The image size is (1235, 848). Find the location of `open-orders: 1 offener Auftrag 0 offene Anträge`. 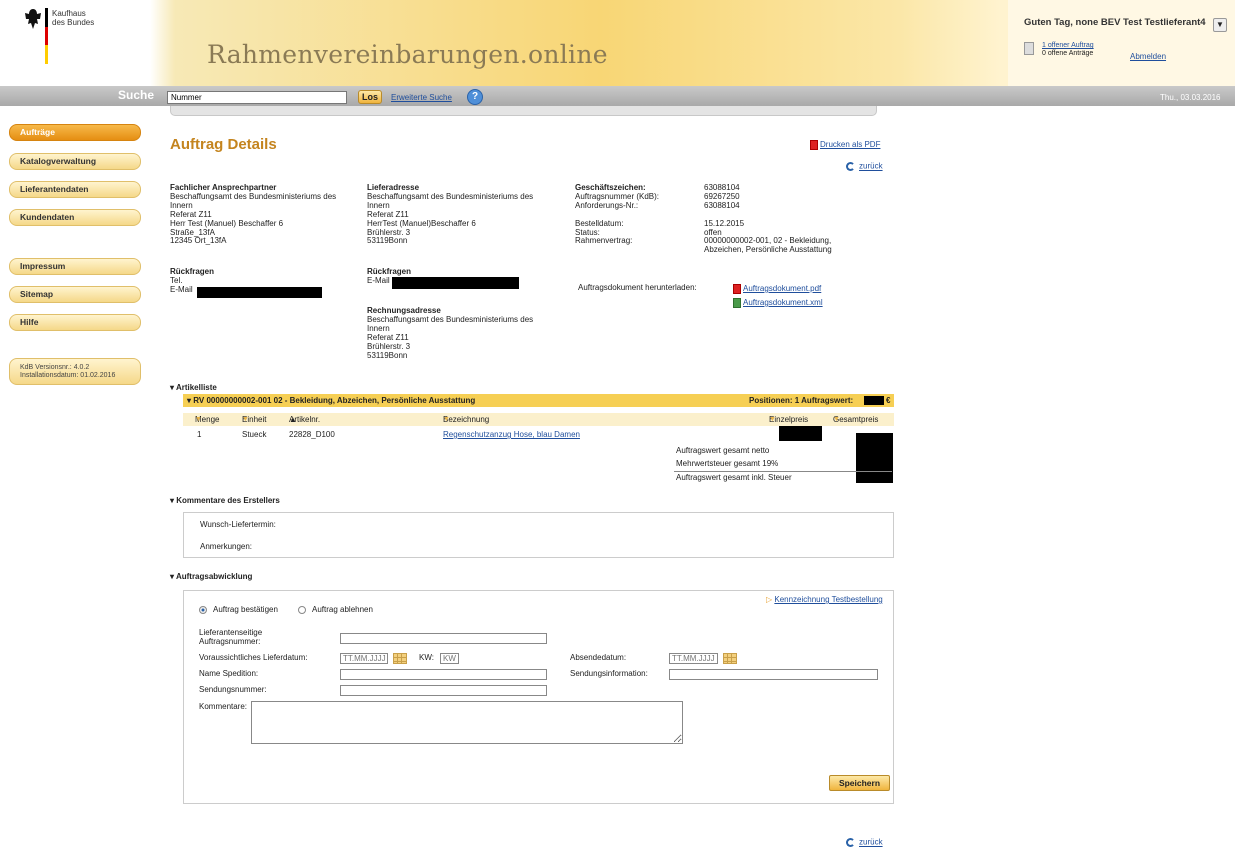

open-orders: 1 offener Auftrag 0 offene Anträge is located at coordinates (1068, 50).